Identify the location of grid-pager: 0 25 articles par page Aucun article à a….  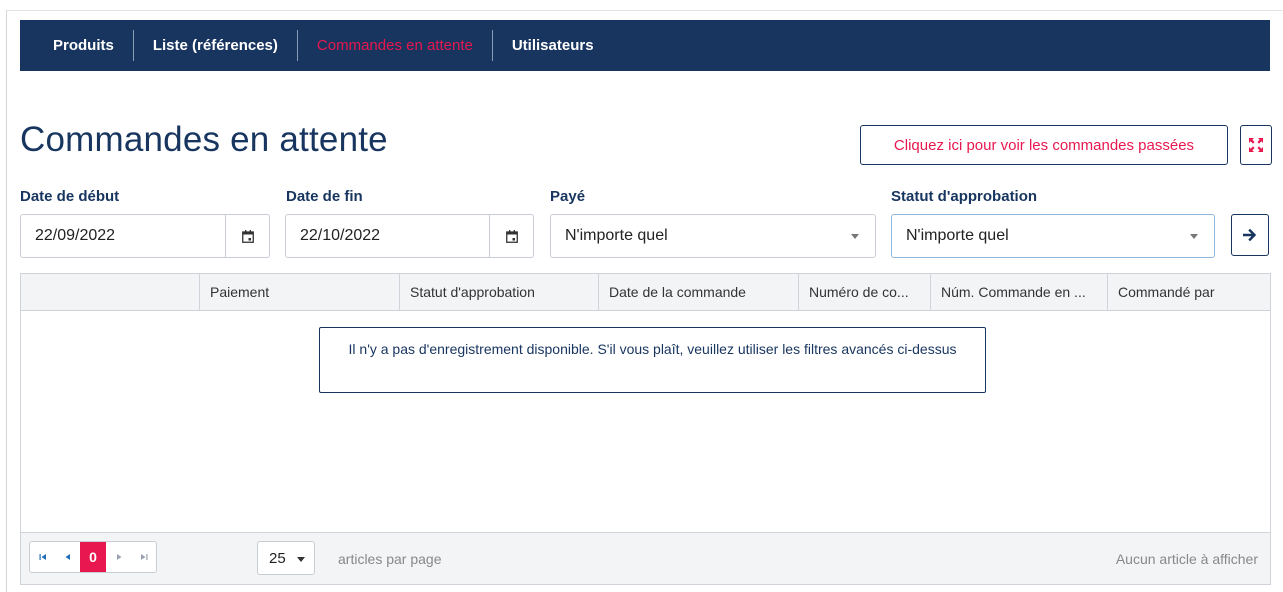
(645, 558).